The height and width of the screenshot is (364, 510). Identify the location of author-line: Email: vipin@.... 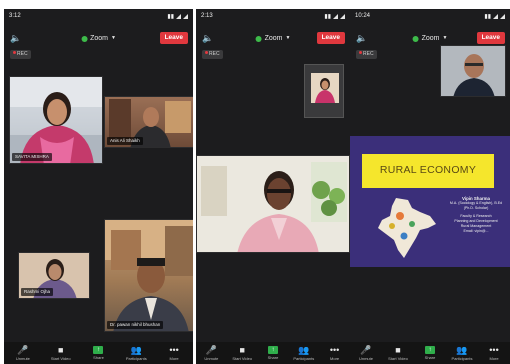
(476, 231).